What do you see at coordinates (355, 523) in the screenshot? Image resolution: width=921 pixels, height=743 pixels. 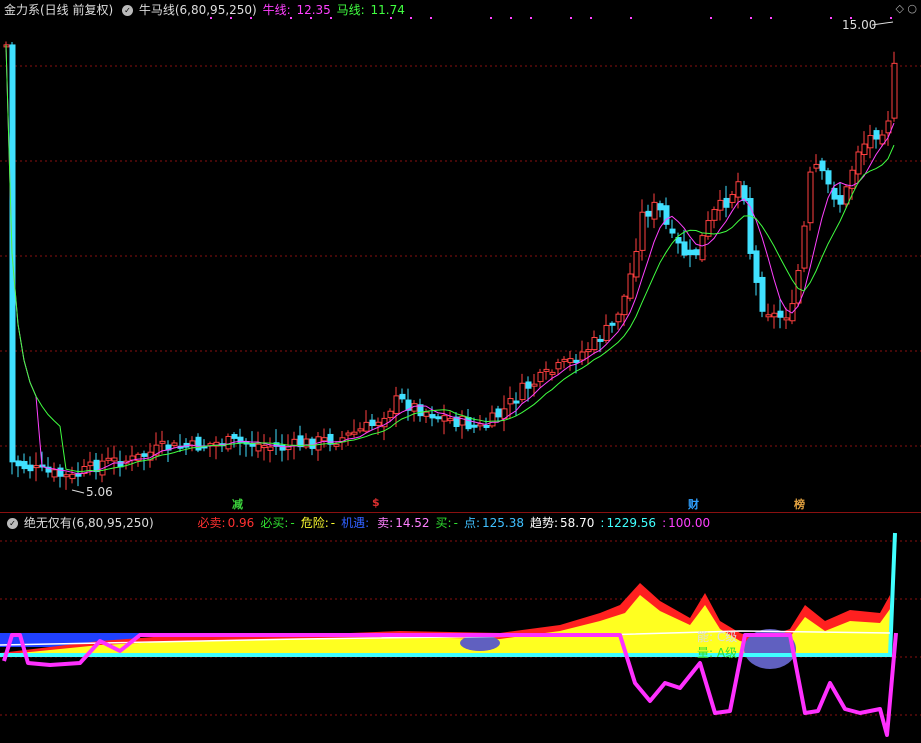 I see `indicator-item-label: 机遇:` at bounding box center [355, 523].